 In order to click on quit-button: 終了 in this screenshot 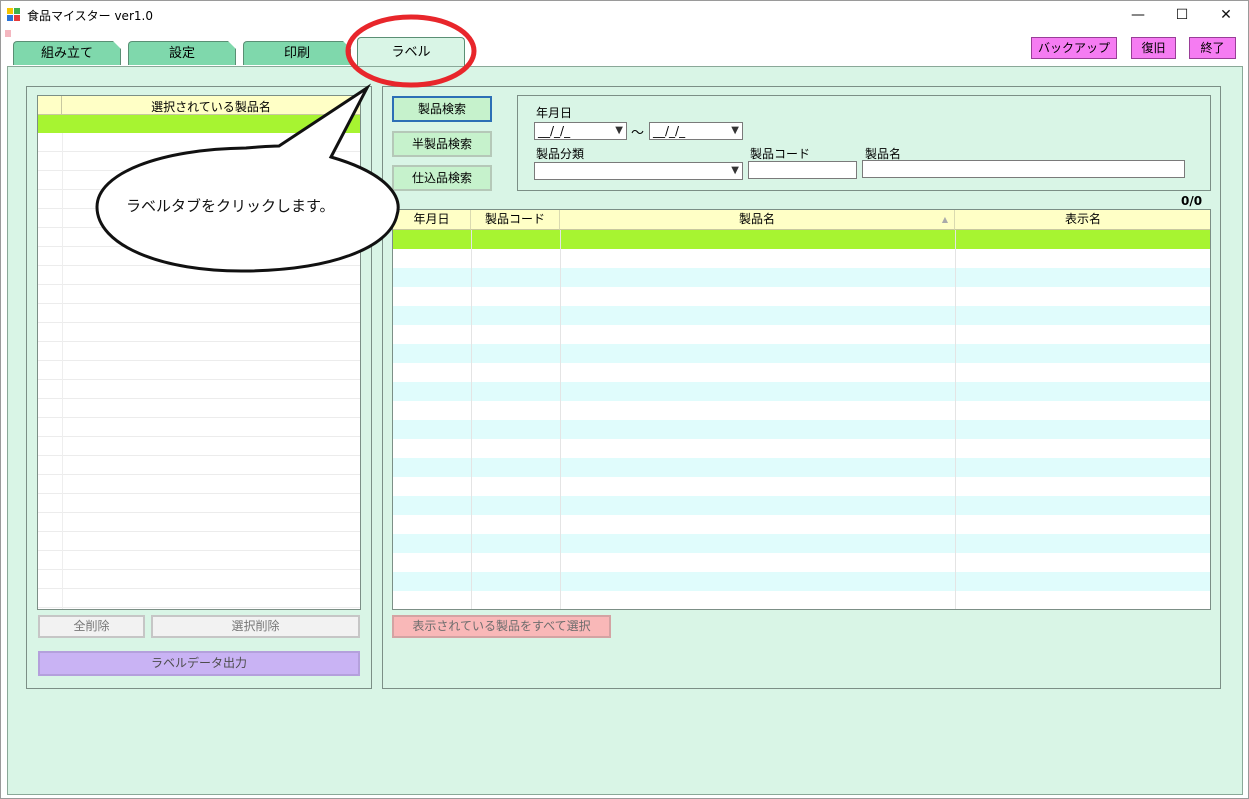, I will do `click(1212, 48)`.